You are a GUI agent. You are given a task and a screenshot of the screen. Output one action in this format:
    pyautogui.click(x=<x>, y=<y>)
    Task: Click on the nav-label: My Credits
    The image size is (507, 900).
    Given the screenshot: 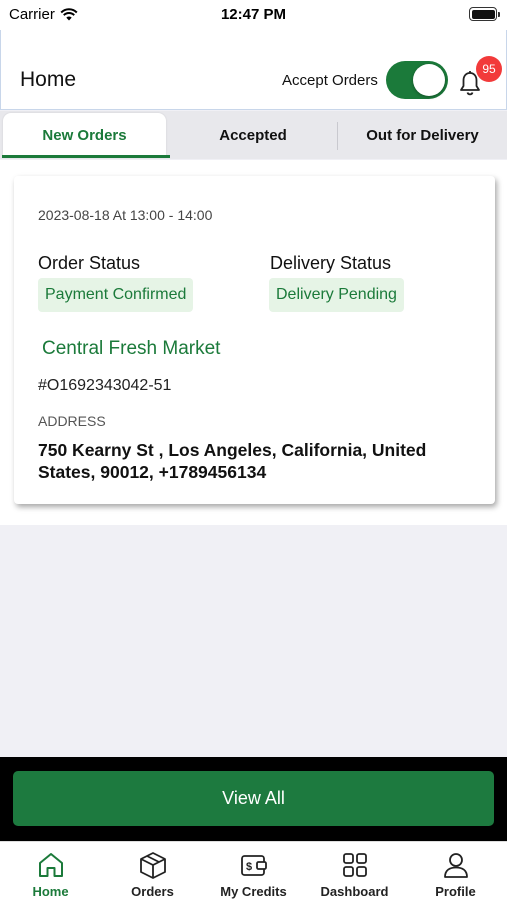 What is the action you would take?
    pyautogui.click(x=253, y=891)
    